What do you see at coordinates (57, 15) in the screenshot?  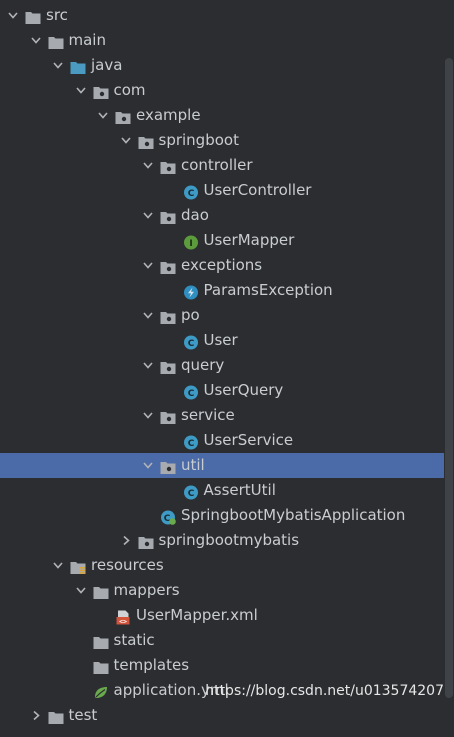 I see `tree-item-label: src` at bounding box center [57, 15].